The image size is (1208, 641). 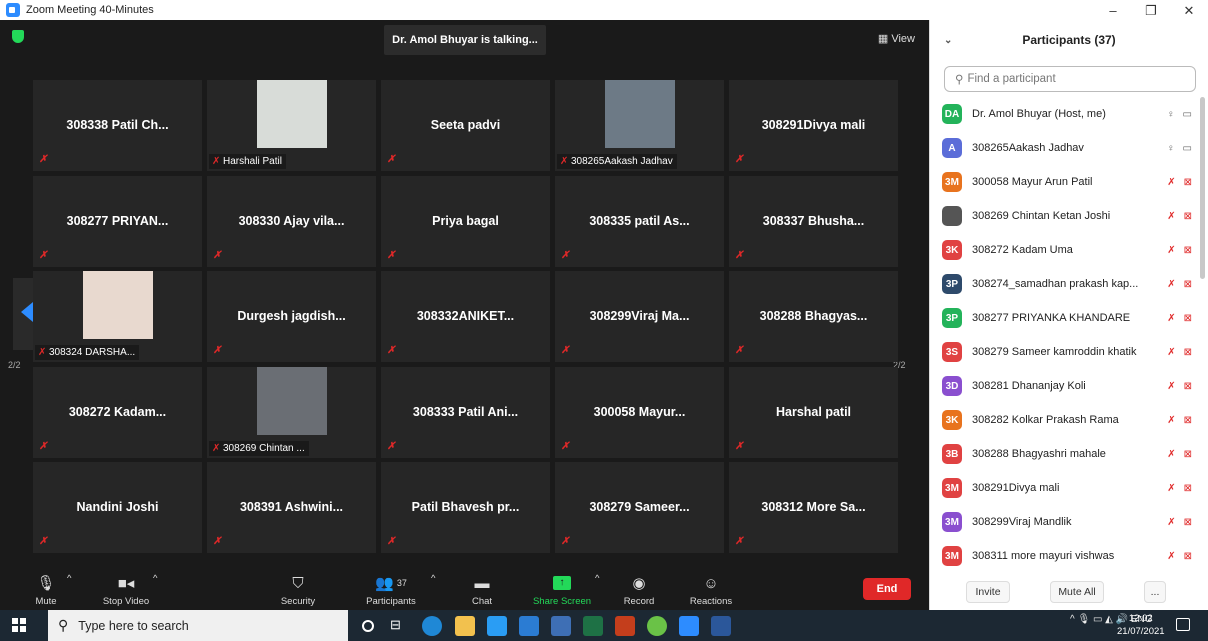 I want to click on view-button: ▦ View, so click(x=896, y=38).